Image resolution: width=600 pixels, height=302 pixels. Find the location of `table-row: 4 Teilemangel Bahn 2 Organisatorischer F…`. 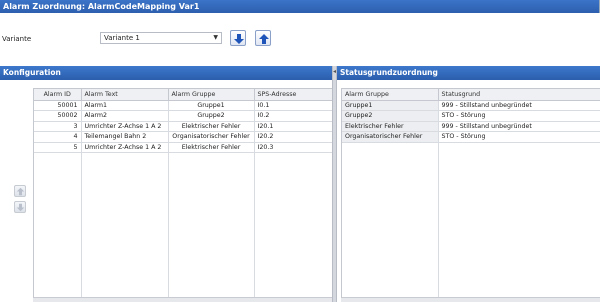

table-row: 4 Teilemangel Bahn 2 Organisatorischer F… is located at coordinates (183, 137).